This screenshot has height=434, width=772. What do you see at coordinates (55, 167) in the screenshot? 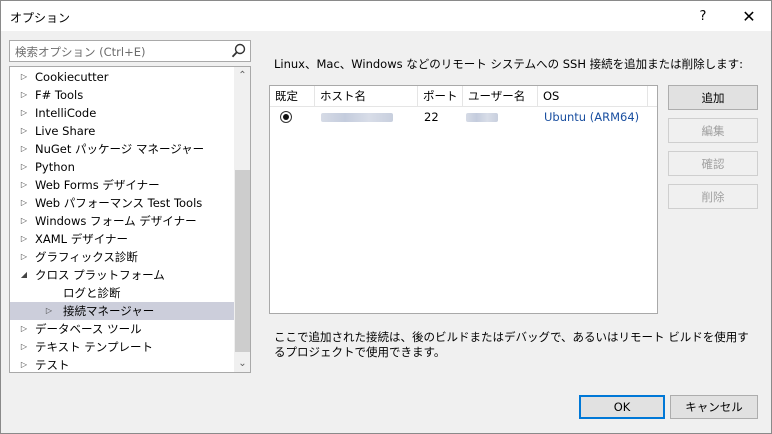
I see `tree-item-label: Python` at bounding box center [55, 167].